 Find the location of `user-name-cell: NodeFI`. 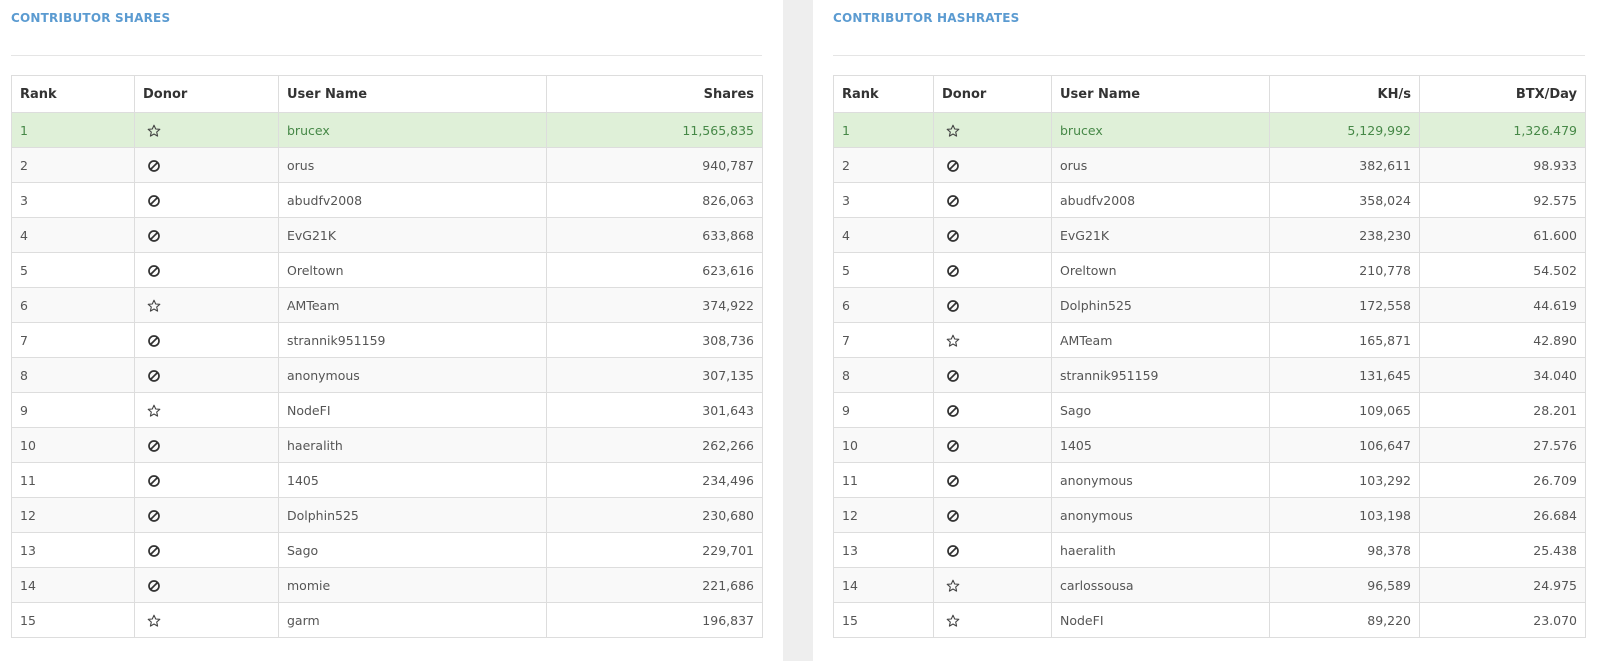

user-name-cell: NodeFI is located at coordinates (1160, 620).